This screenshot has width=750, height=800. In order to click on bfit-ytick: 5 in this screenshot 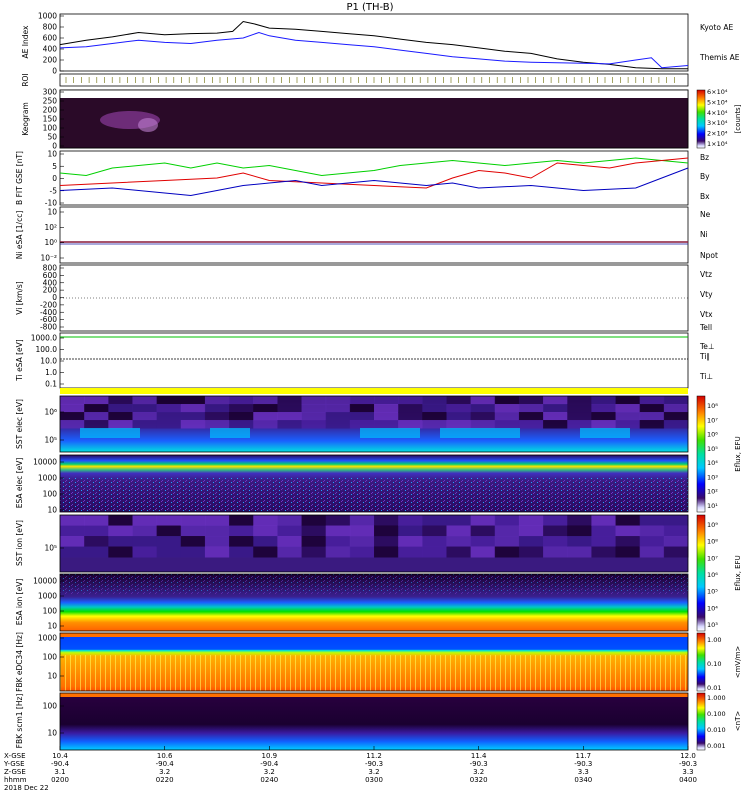, I will do `click(54, 166)`.